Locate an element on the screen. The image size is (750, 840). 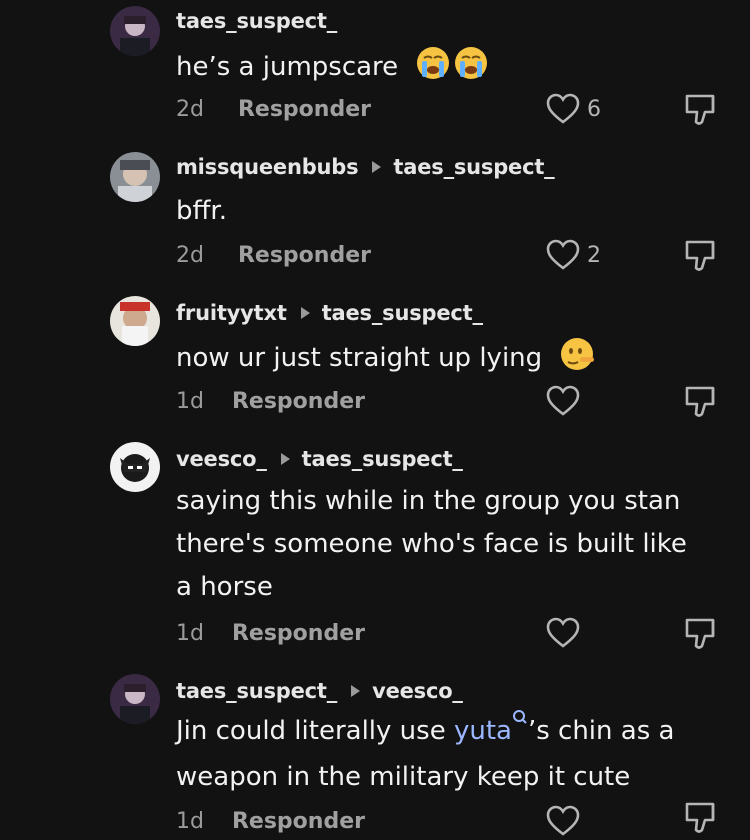
like-button: 2 is located at coordinates (573, 255).